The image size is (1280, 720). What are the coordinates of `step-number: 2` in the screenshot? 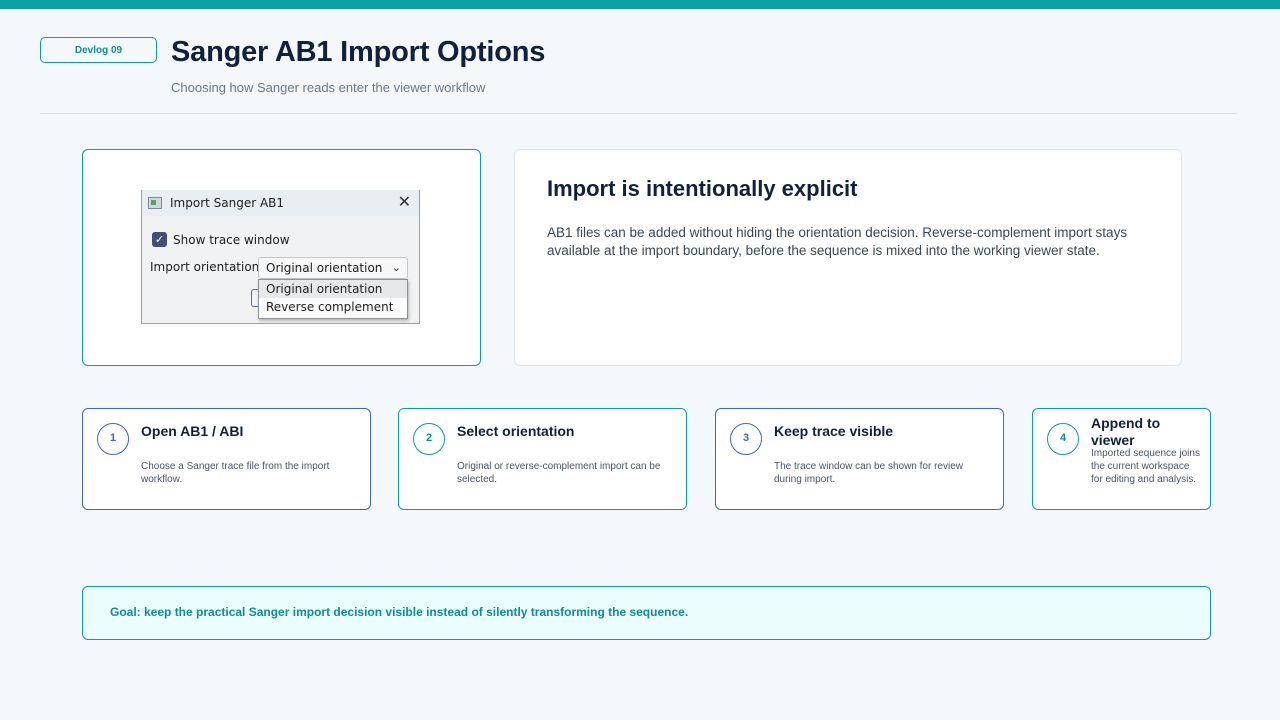 It's located at (429, 439).